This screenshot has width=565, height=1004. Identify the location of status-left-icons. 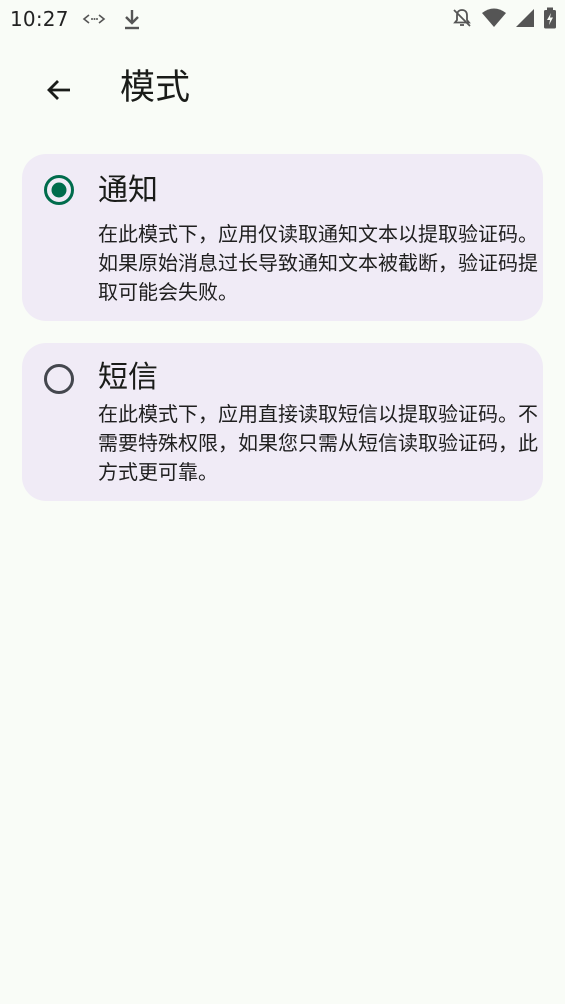
(112, 19).